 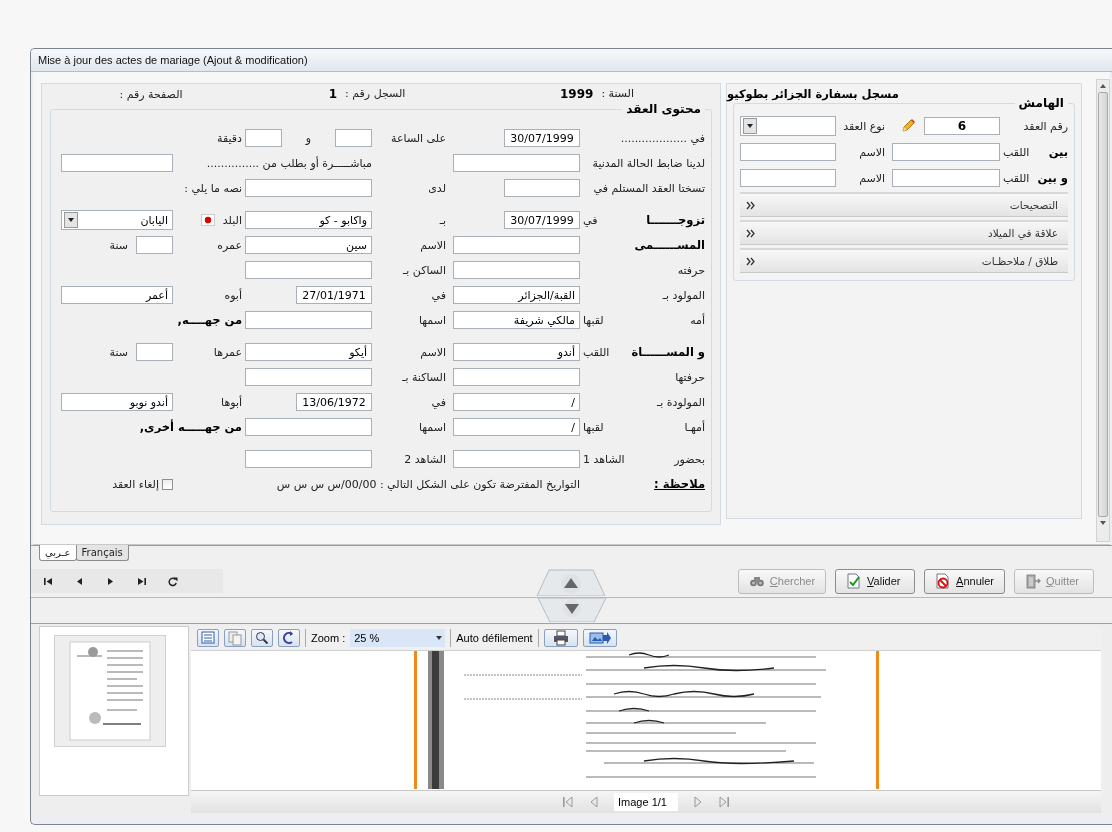 I want to click on note-title: ملاحظة :, so click(x=679, y=484).